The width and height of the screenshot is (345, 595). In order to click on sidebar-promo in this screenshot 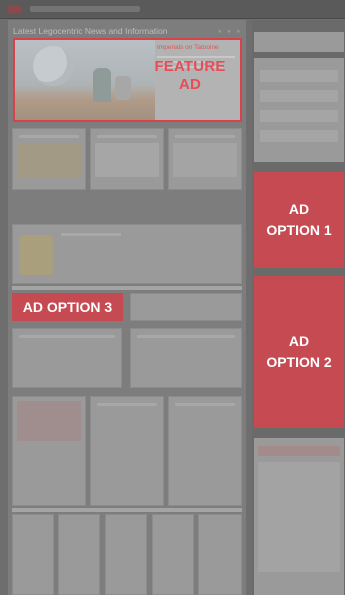, I will do `click(299, 516)`.